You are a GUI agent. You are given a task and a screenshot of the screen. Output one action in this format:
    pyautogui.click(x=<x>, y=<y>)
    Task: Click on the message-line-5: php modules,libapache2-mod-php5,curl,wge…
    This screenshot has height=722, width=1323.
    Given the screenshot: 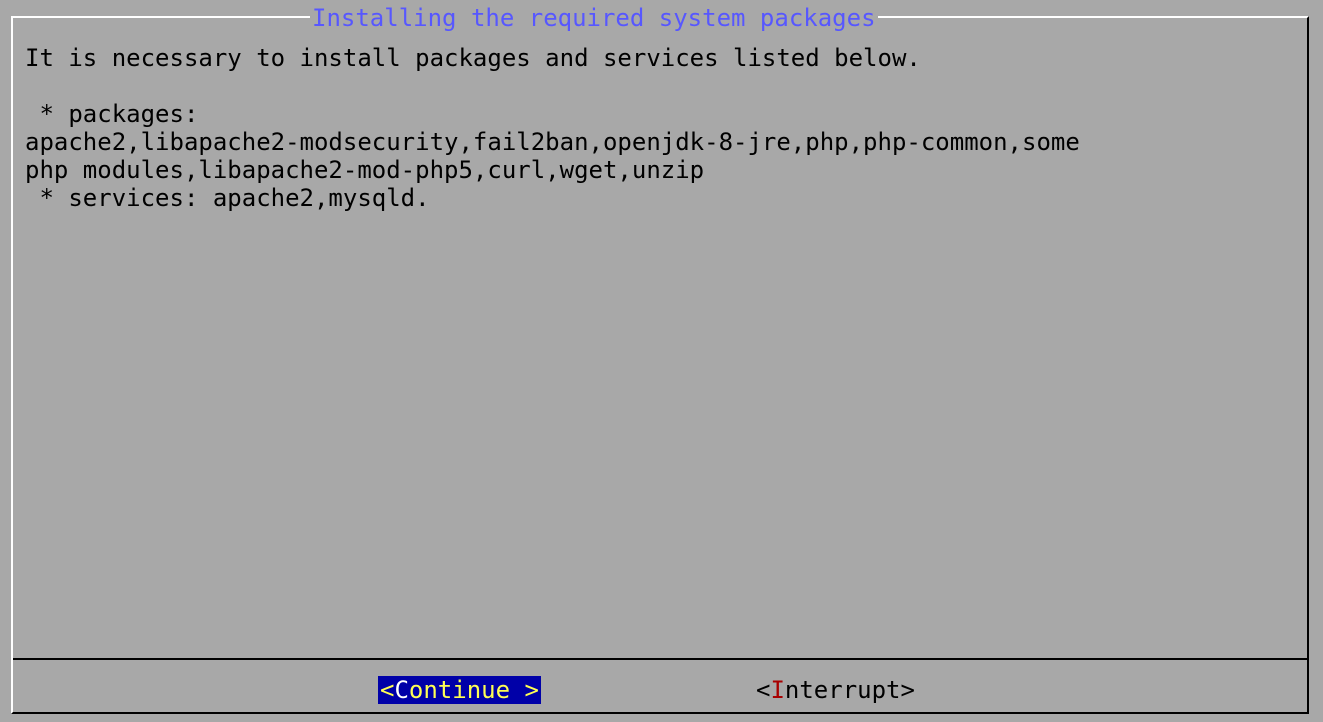 What is the action you would take?
    pyautogui.click(x=365, y=170)
    